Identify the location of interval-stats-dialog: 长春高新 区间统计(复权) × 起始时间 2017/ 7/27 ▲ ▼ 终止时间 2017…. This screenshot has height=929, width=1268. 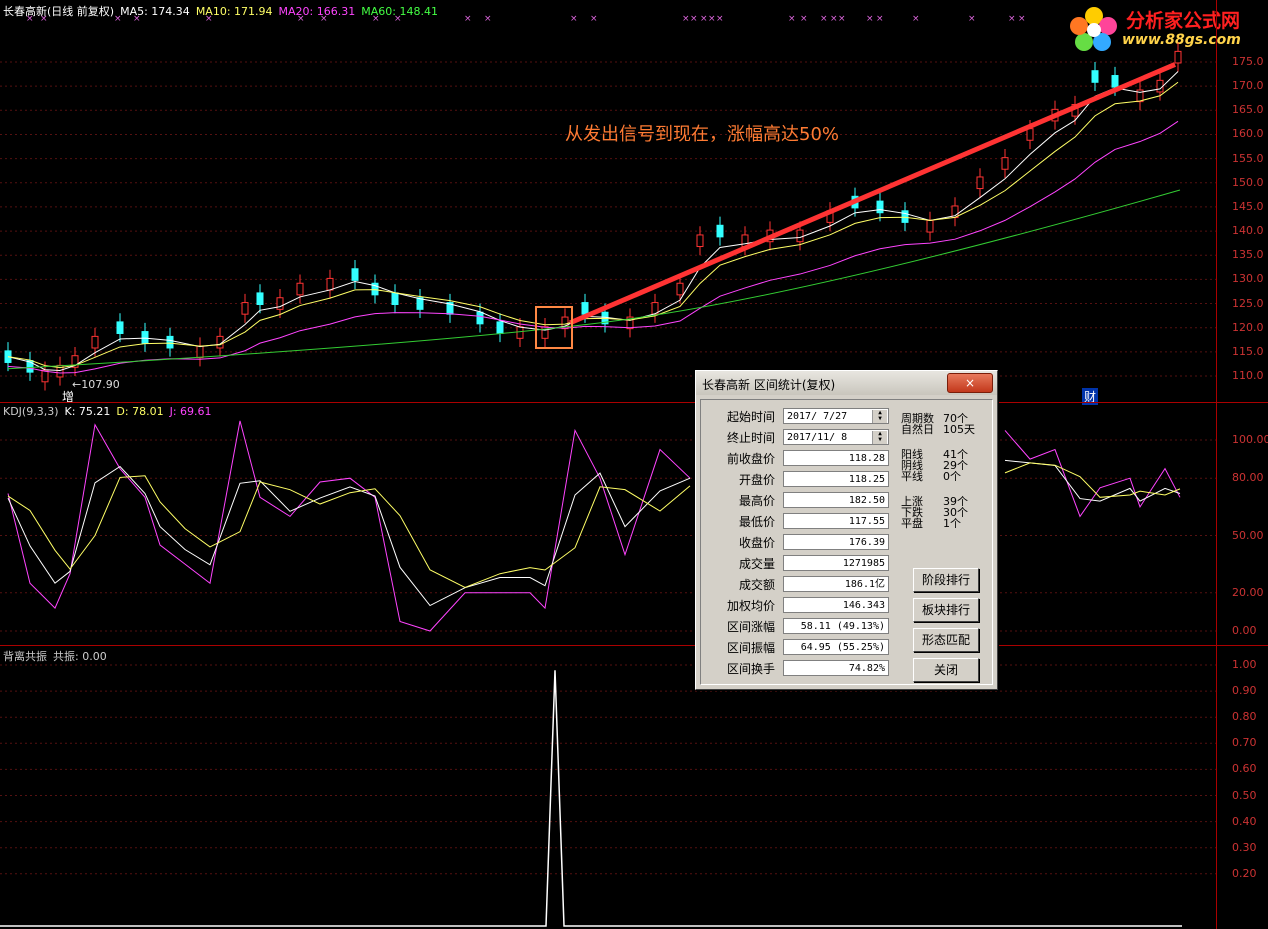
(846, 530).